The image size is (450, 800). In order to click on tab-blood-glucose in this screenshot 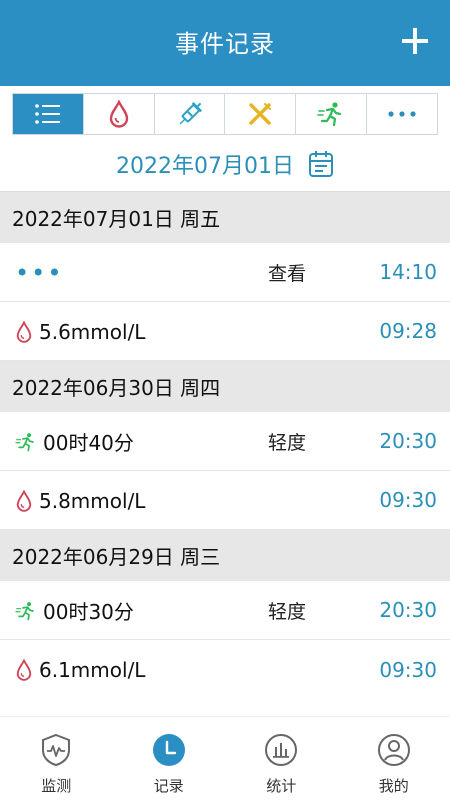, I will do `click(119, 114)`.